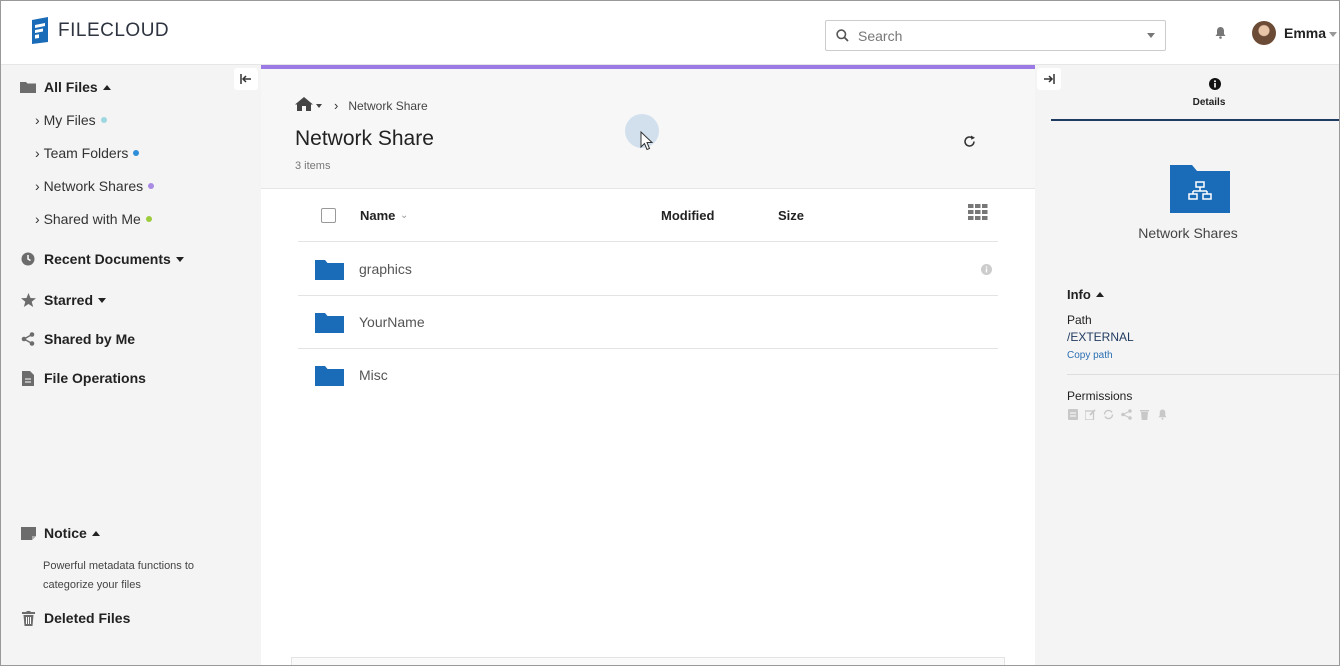  Describe the element at coordinates (1144, 414) in the screenshot. I see `delete-permission-icon` at that location.